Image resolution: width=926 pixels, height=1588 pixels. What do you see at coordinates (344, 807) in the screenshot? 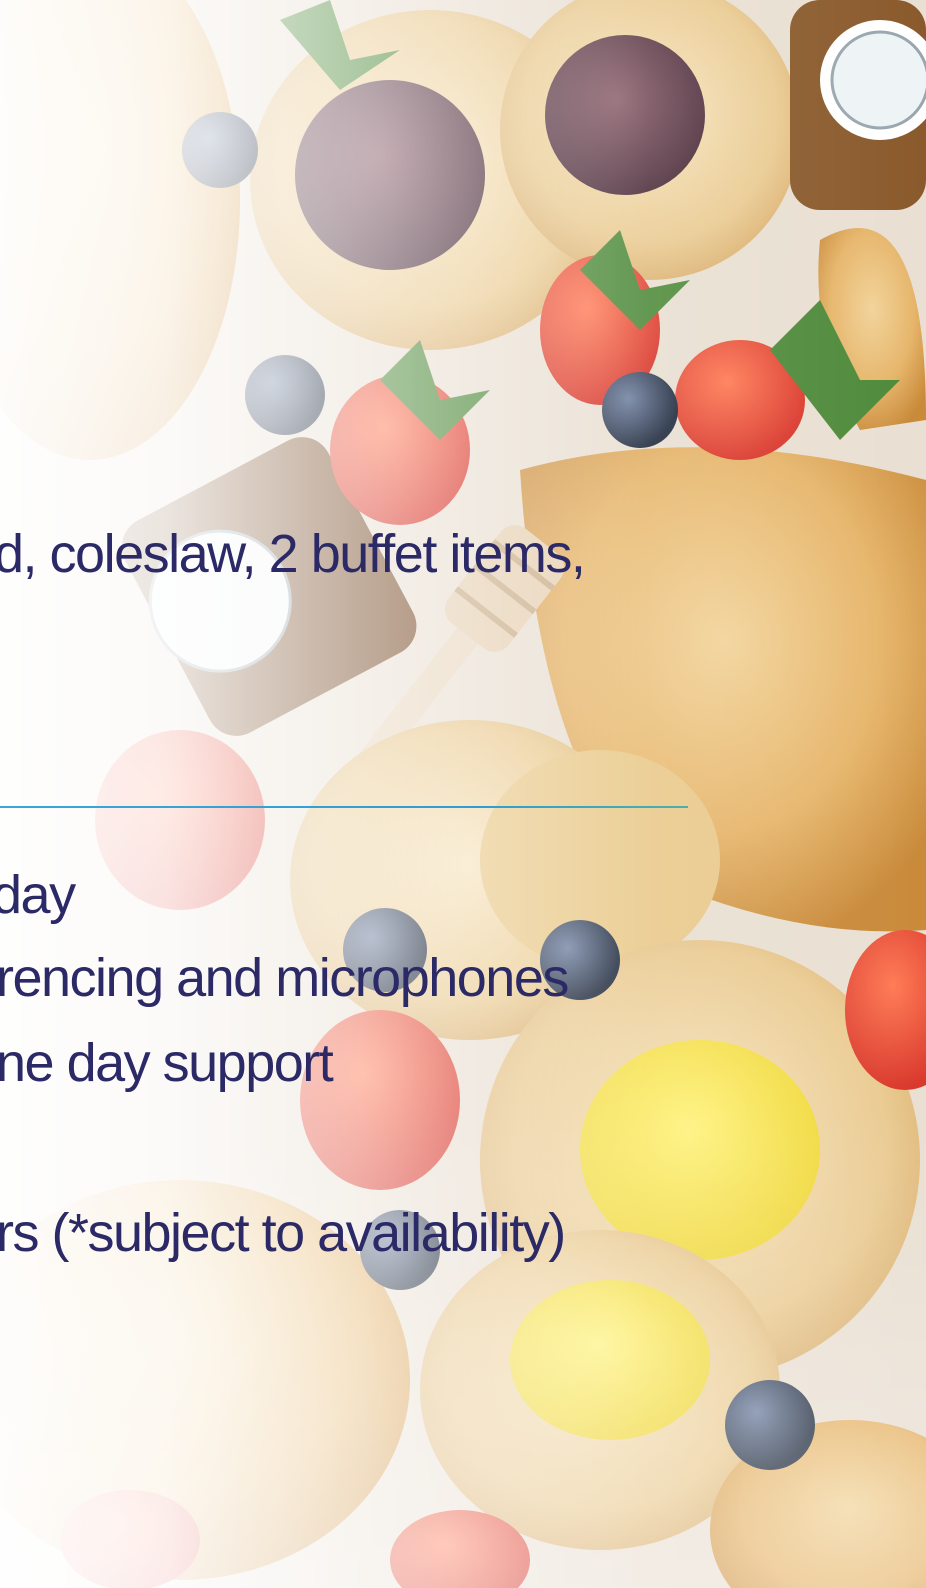
I see `section-divider` at bounding box center [344, 807].